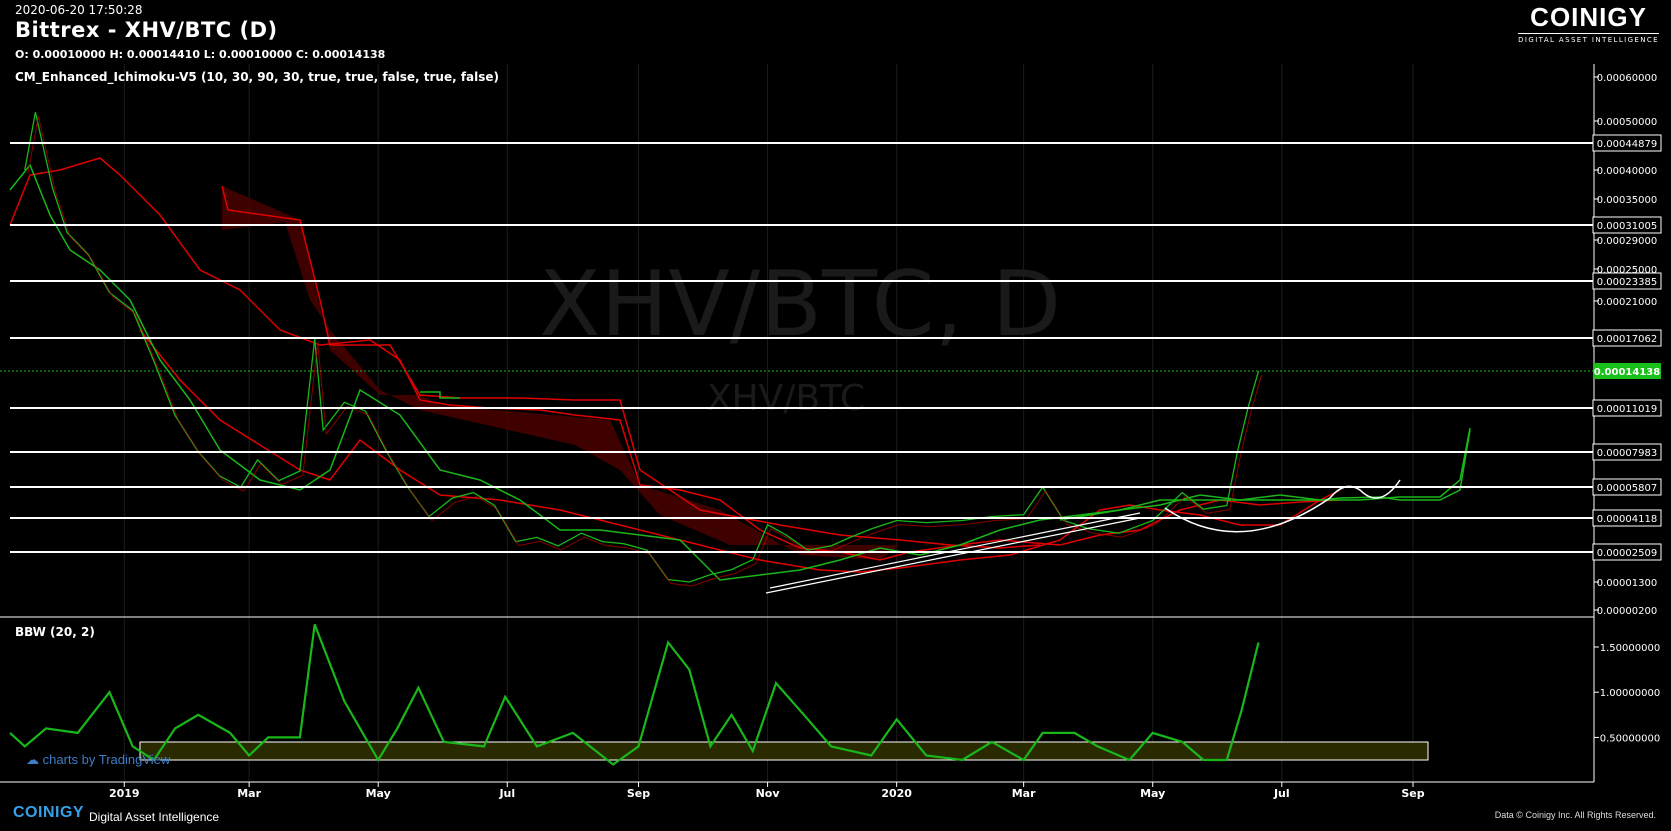  Describe the element at coordinates (1630, 693) in the screenshot. I see `bbw-tick-label: 1.00000000` at that location.